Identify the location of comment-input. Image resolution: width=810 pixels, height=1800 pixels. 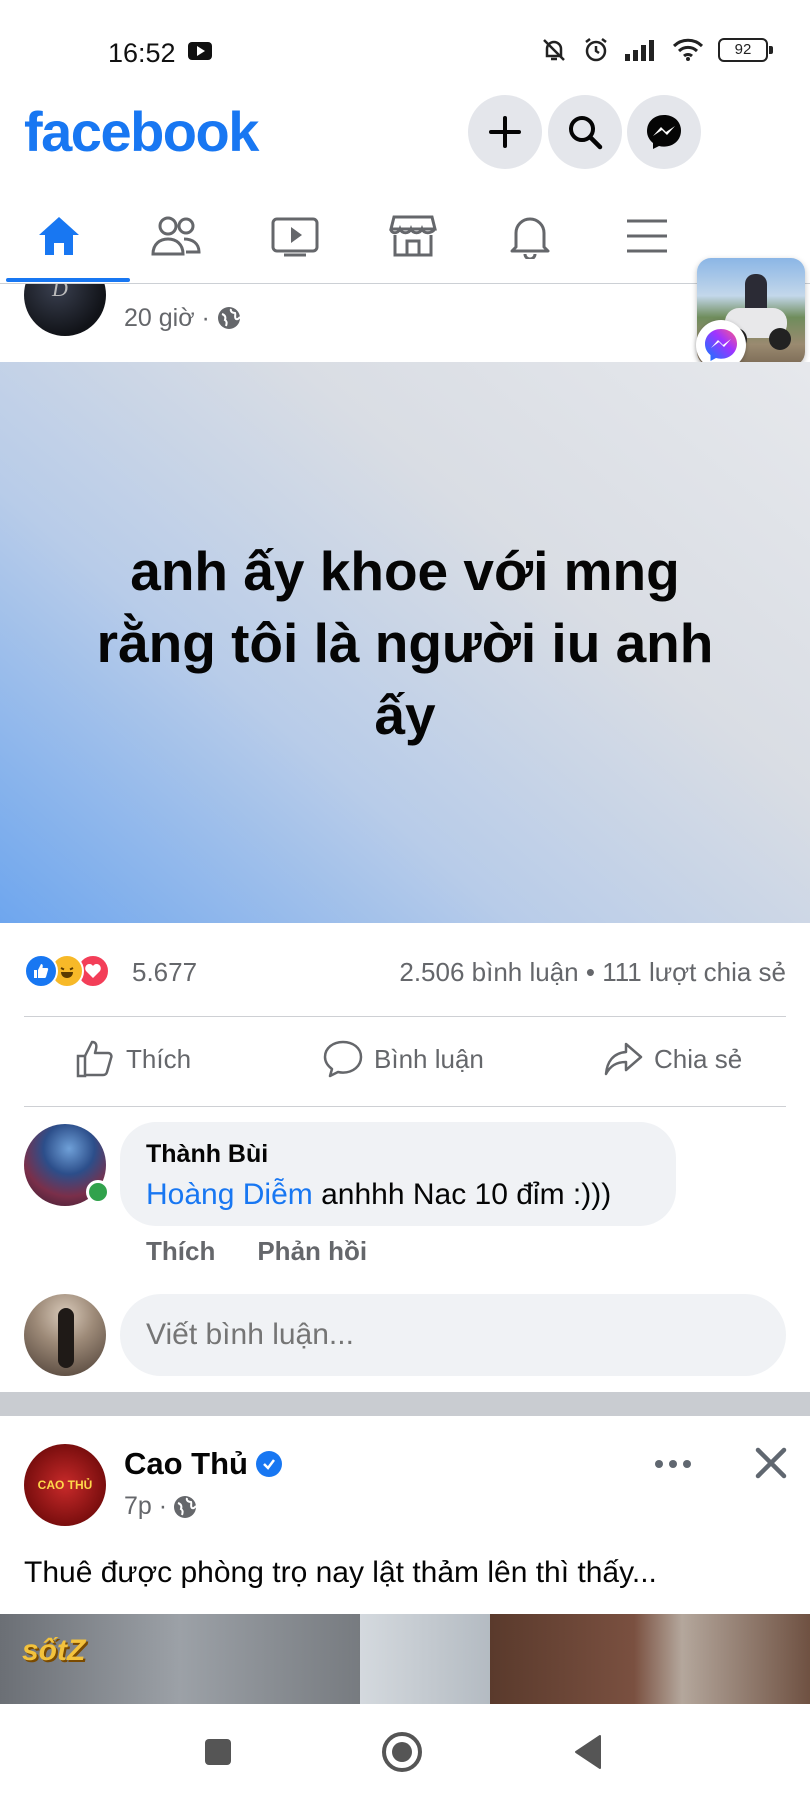
(453, 1335).